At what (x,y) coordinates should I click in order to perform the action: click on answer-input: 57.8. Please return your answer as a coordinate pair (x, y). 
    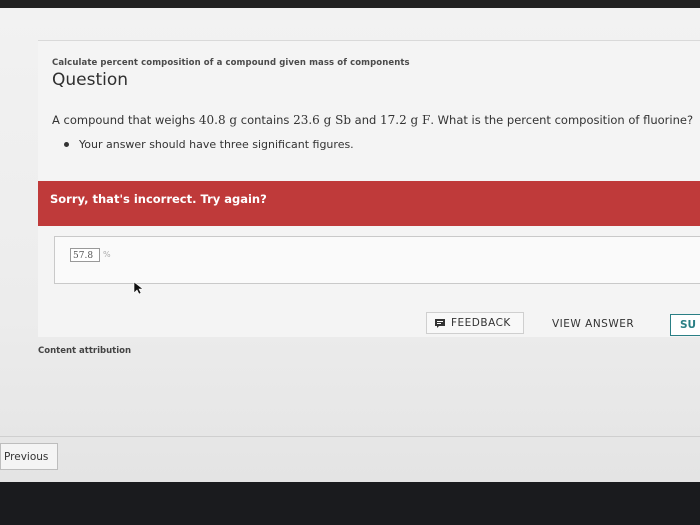
    Looking at the image, I should click on (85, 255).